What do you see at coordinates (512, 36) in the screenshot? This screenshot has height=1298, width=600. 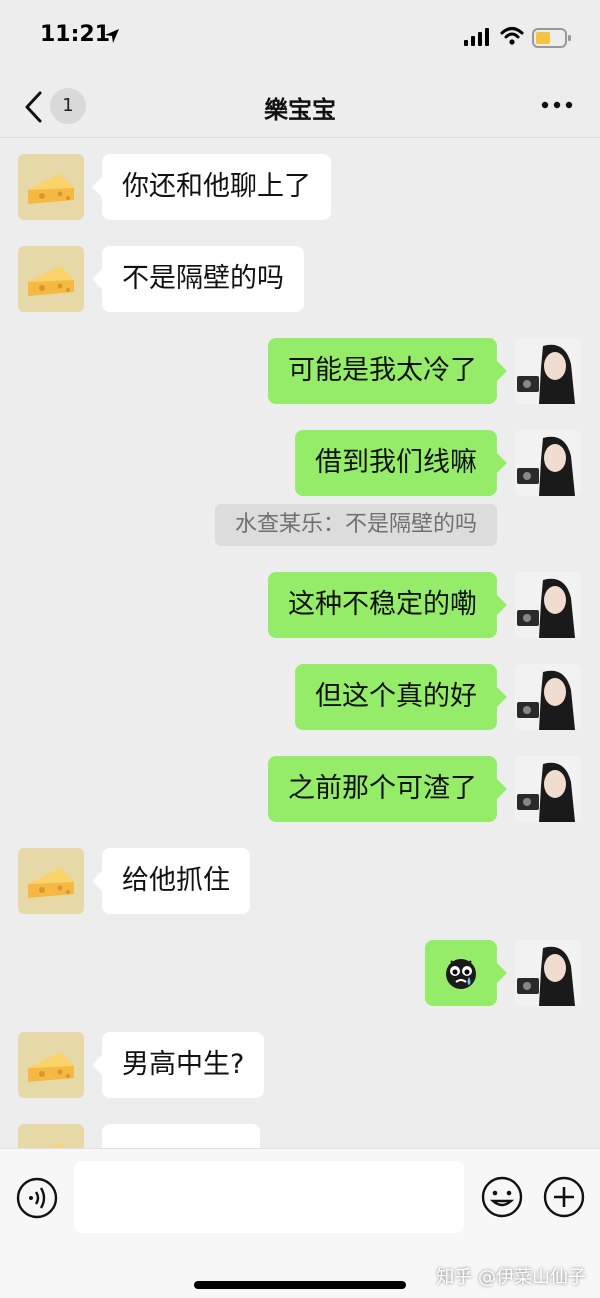 I see `wifi-icon` at bounding box center [512, 36].